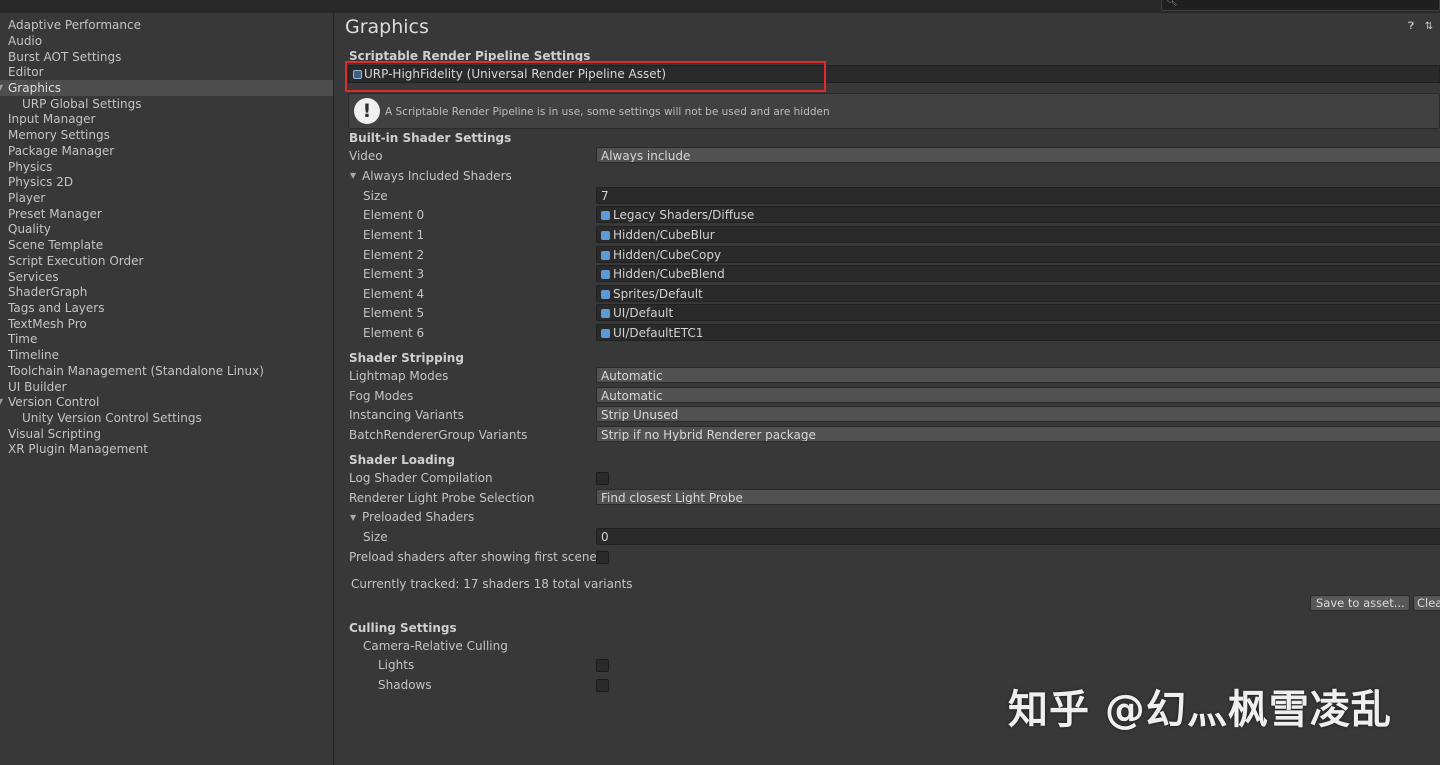 This screenshot has width=1440, height=765. What do you see at coordinates (166, 135) in the screenshot?
I see `sidebar-item-memory-settings: Memory Settings` at bounding box center [166, 135].